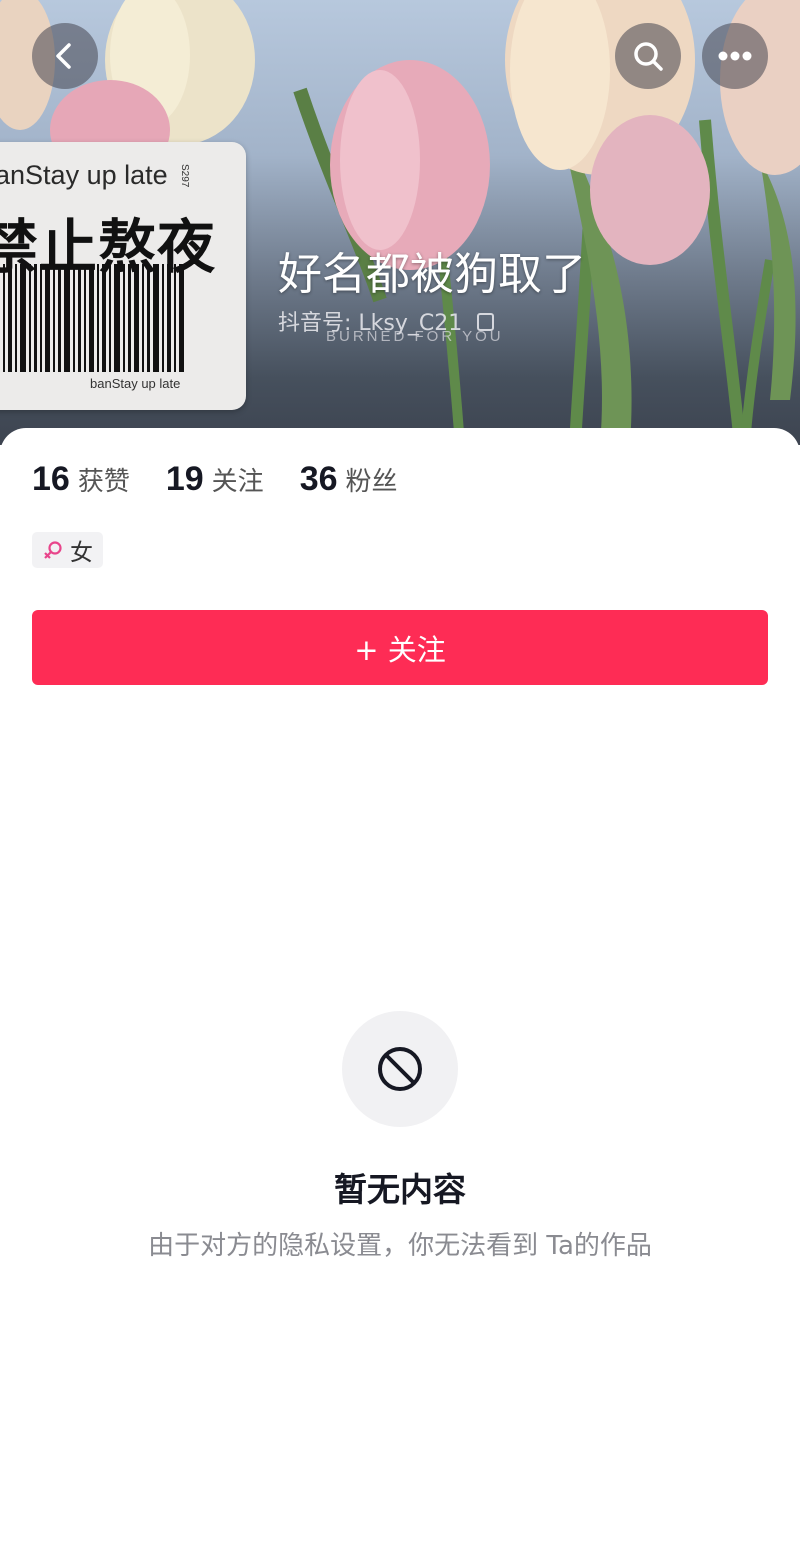 The image size is (800, 1562). I want to click on search-icon, so click(648, 56).